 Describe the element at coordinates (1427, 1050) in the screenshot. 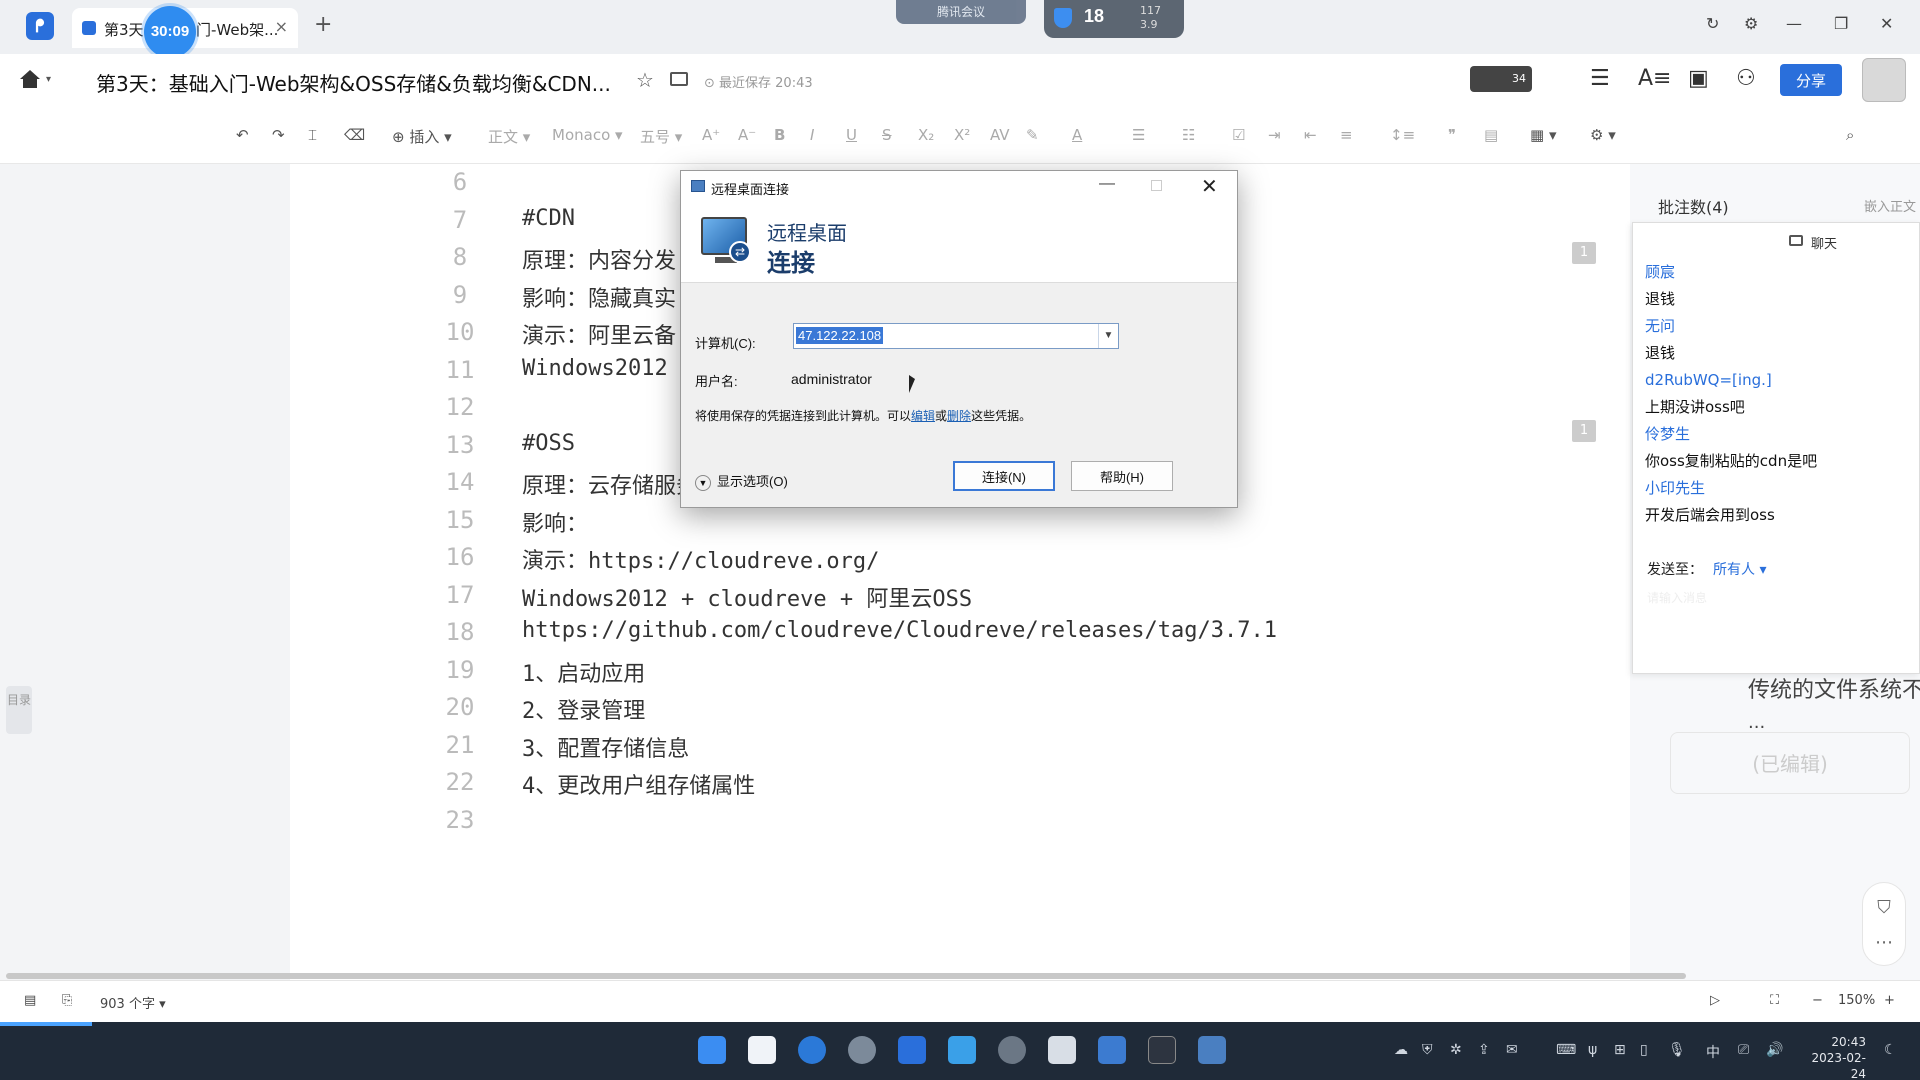

I see `tray-shield-icon: ⛨` at that location.